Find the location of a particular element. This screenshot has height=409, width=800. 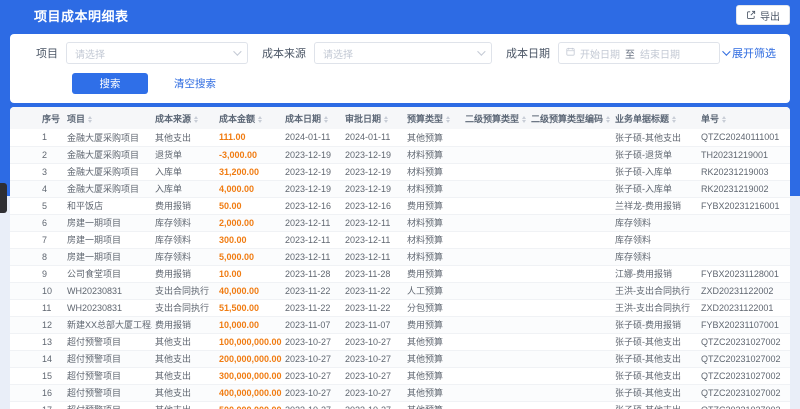

column-header: 二级预算类型编码 is located at coordinates (570, 118).